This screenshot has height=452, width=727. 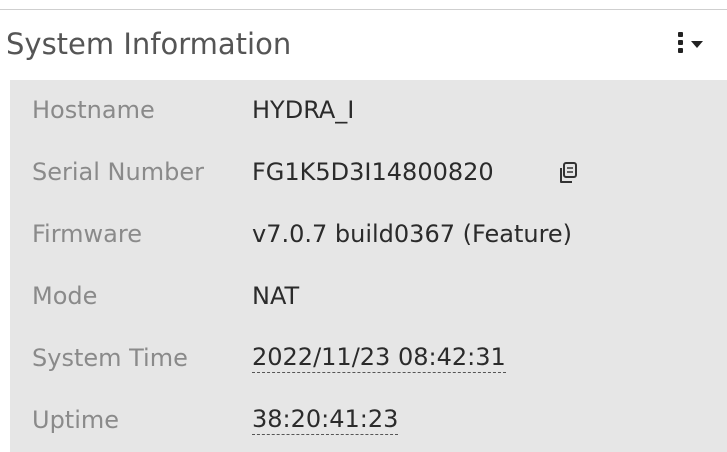 What do you see at coordinates (569, 173) in the screenshot?
I see `copy-icon` at bounding box center [569, 173].